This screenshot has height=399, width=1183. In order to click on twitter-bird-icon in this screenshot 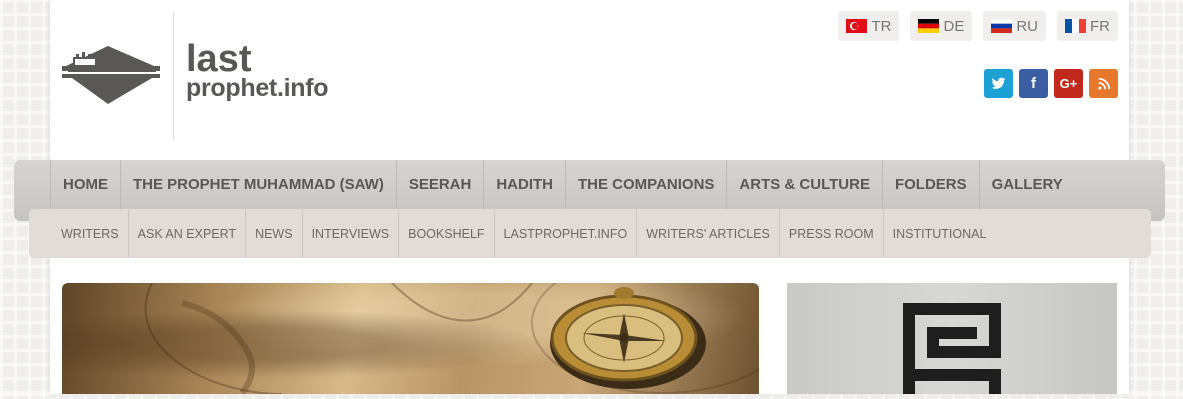, I will do `click(998, 83)`.